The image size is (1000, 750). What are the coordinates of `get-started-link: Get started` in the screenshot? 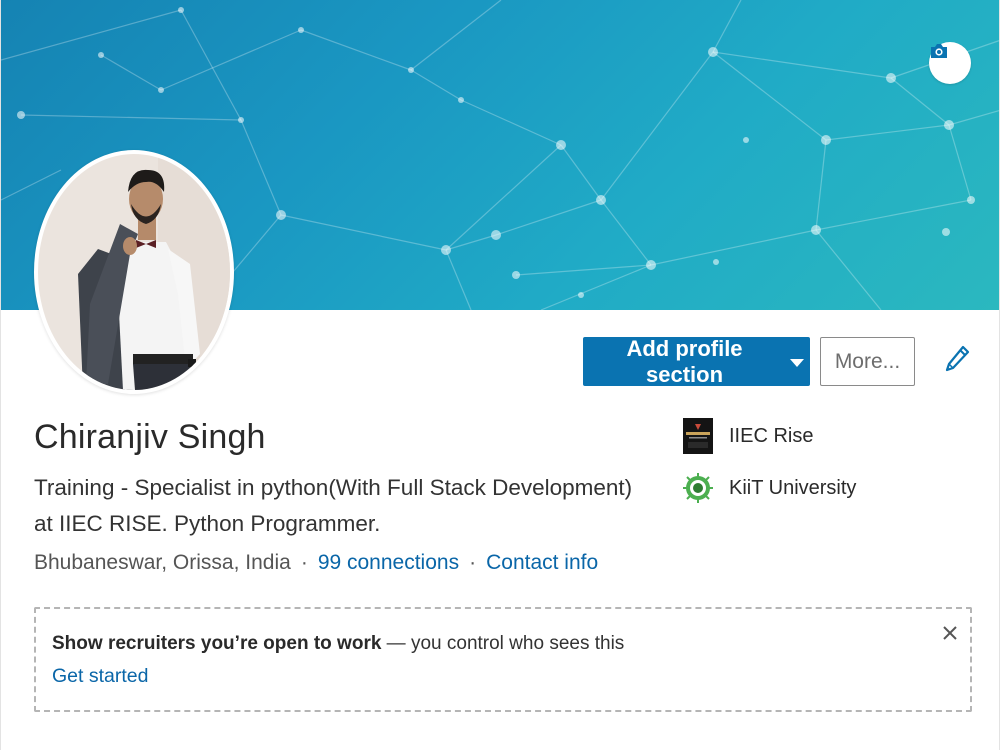 It's located at (100, 676).